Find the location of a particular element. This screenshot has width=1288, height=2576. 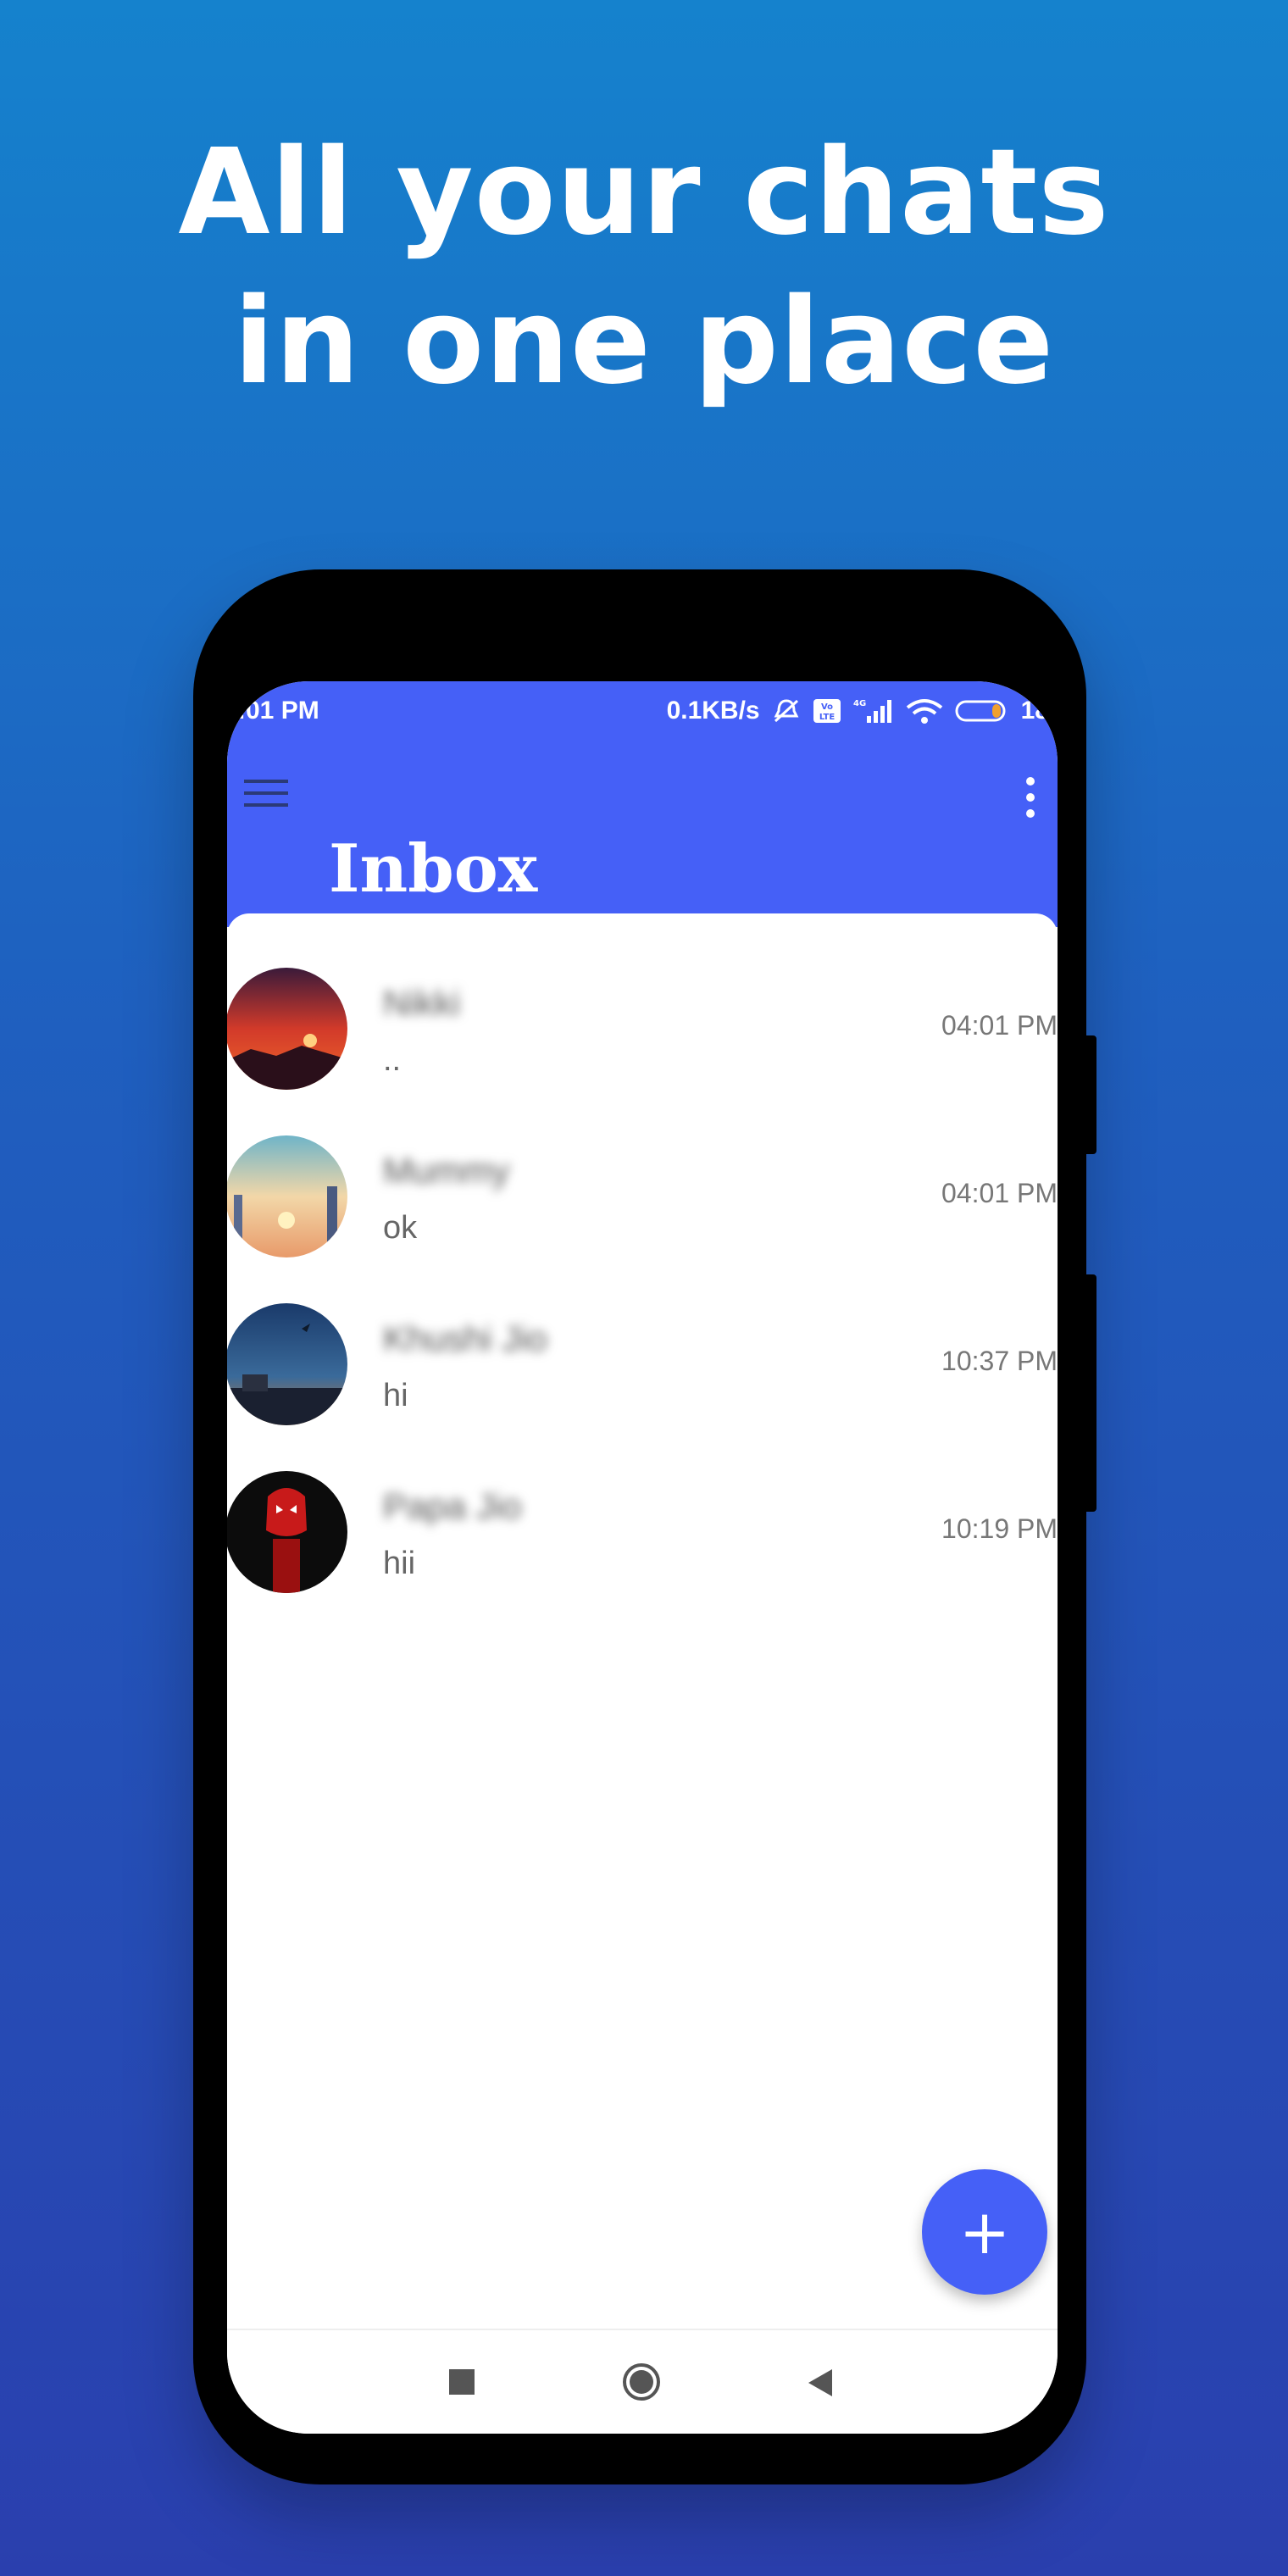

page-title: Inbox is located at coordinates (433, 869).